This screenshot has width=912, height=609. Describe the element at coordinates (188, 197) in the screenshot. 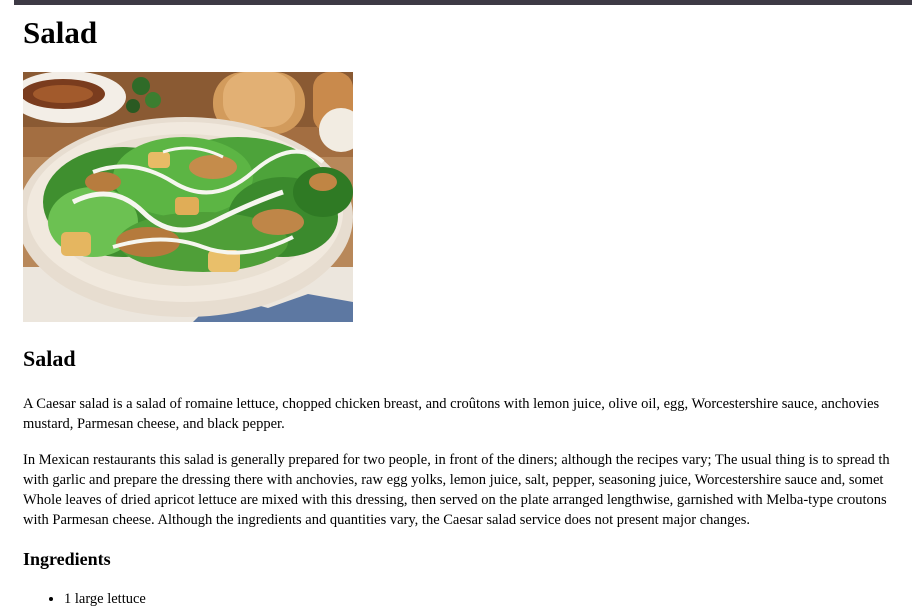

I see `salad-image` at that location.